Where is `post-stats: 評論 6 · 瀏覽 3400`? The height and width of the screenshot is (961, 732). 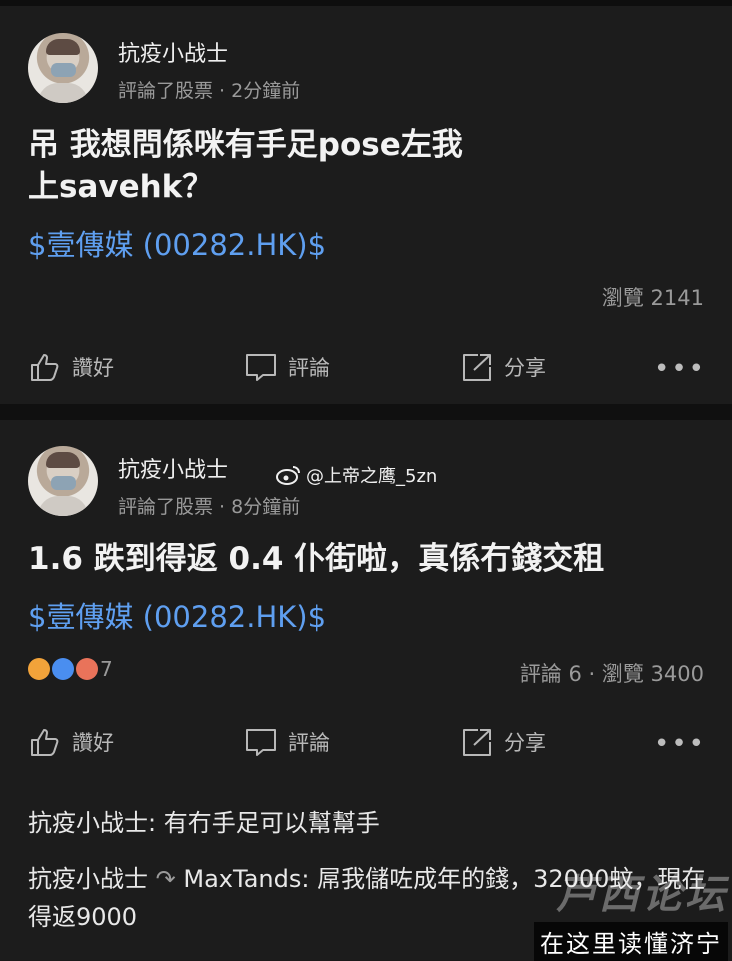 post-stats: 評論 6 · 瀏覽 3400 is located at coordinates (611, 674).